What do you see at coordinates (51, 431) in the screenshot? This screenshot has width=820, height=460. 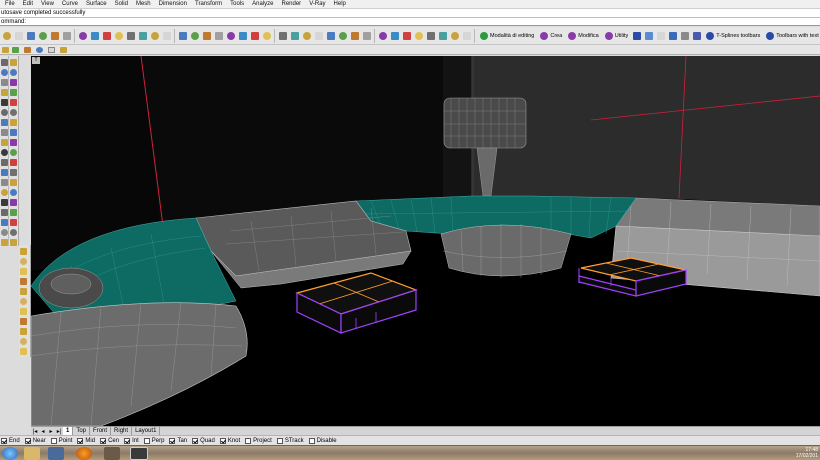 I see `tab-nav-button: ▸` at bounding box center [51, 431].